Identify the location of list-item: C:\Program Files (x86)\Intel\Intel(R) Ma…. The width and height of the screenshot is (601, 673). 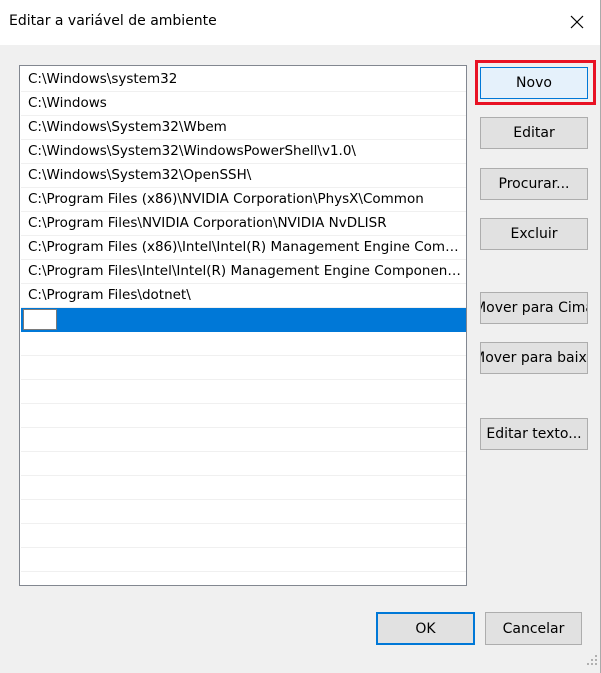
(243, 248).